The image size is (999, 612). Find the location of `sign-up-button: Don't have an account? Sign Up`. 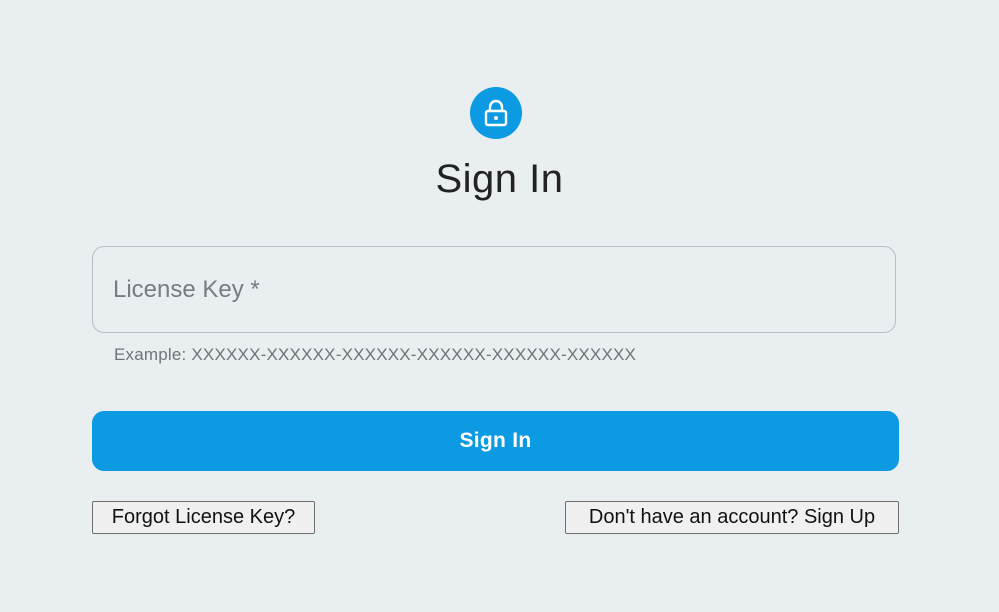

sign-up-button: Don't have an account? Sign Up is located at coordinates (732, 517).